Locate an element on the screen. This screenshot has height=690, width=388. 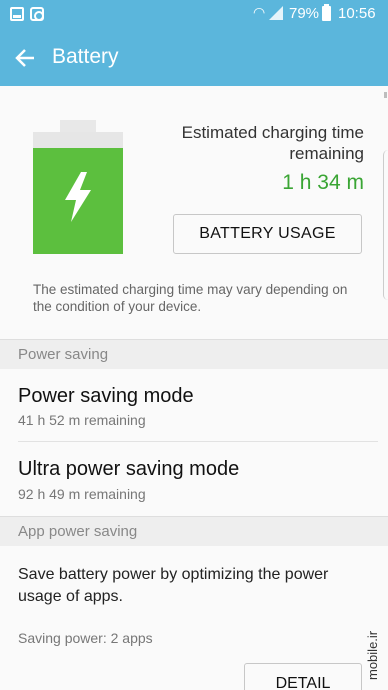
section-title: App power saving is located at coordinates (78, 531).